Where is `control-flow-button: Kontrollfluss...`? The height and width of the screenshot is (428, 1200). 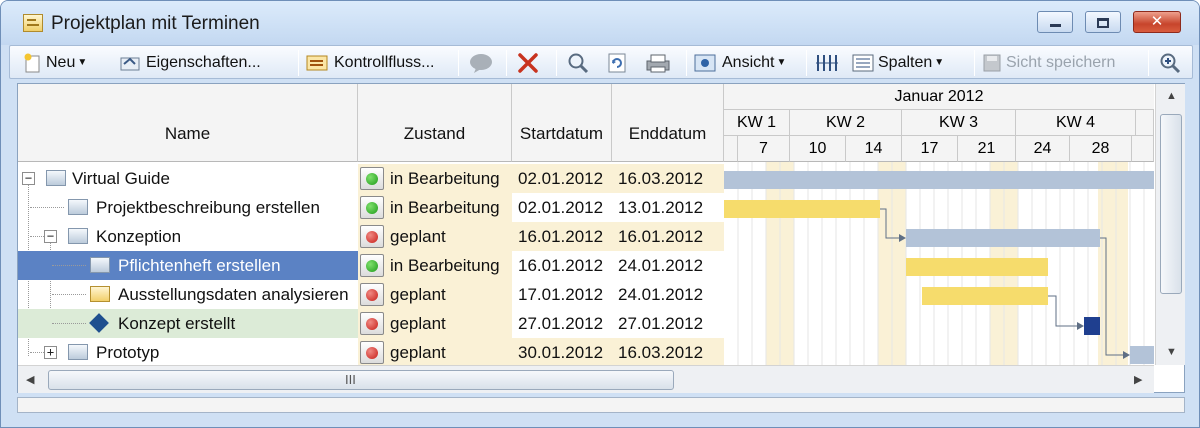 control-flow-button: Kontrollfluss... is located at coordinates (370, 62).